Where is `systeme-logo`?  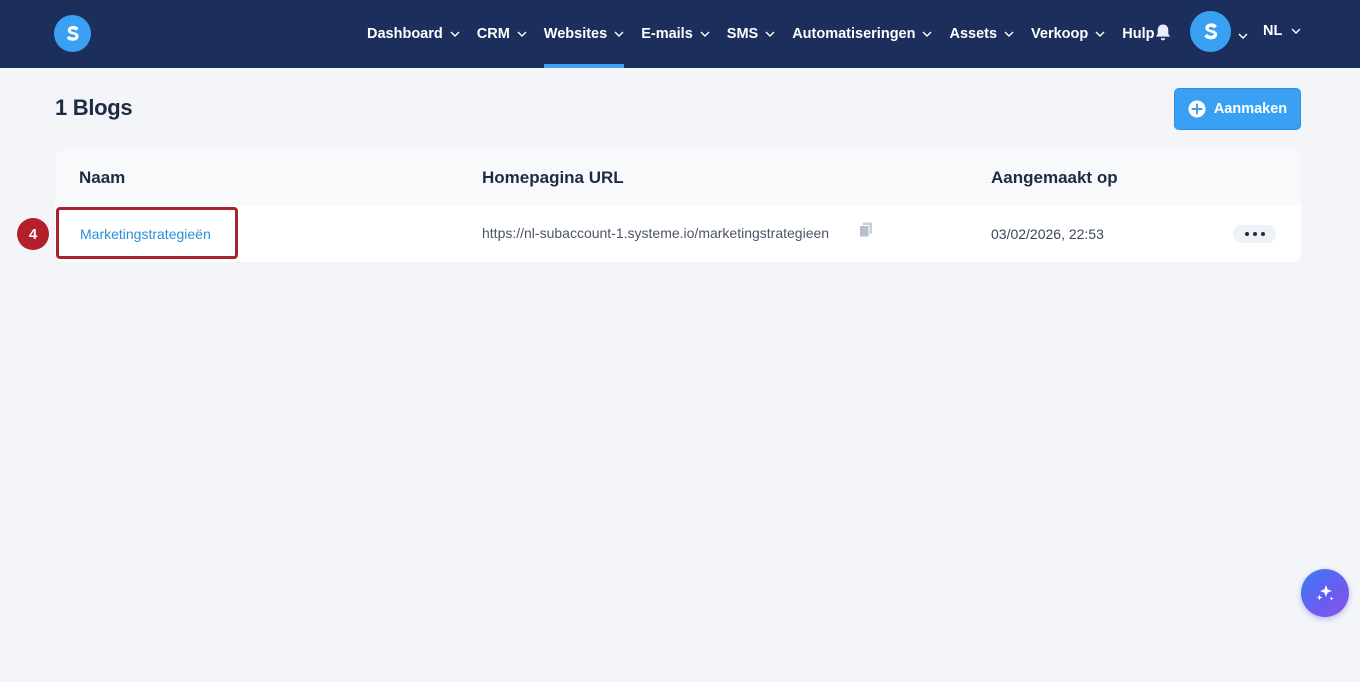 systeme-logo is located at coordinates (72, 33).